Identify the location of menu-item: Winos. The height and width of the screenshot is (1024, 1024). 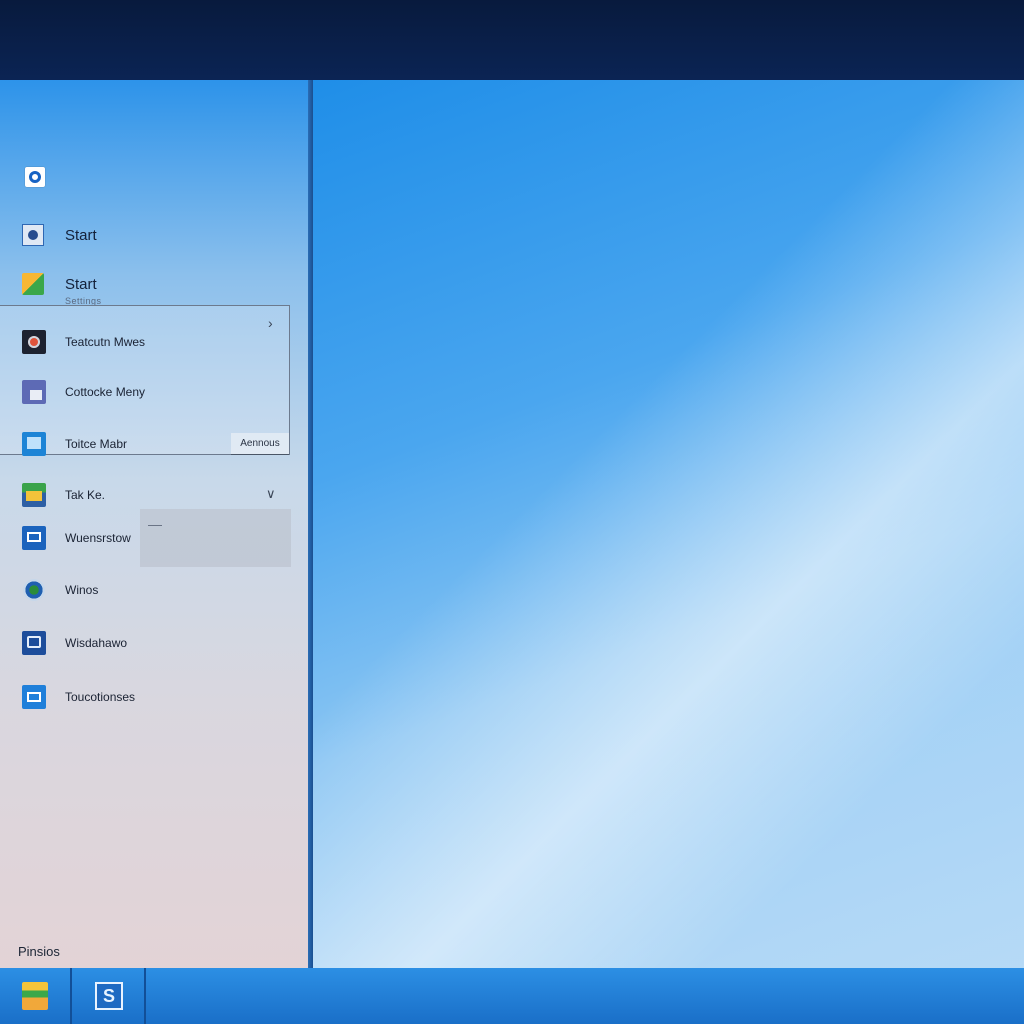
(60, 590).